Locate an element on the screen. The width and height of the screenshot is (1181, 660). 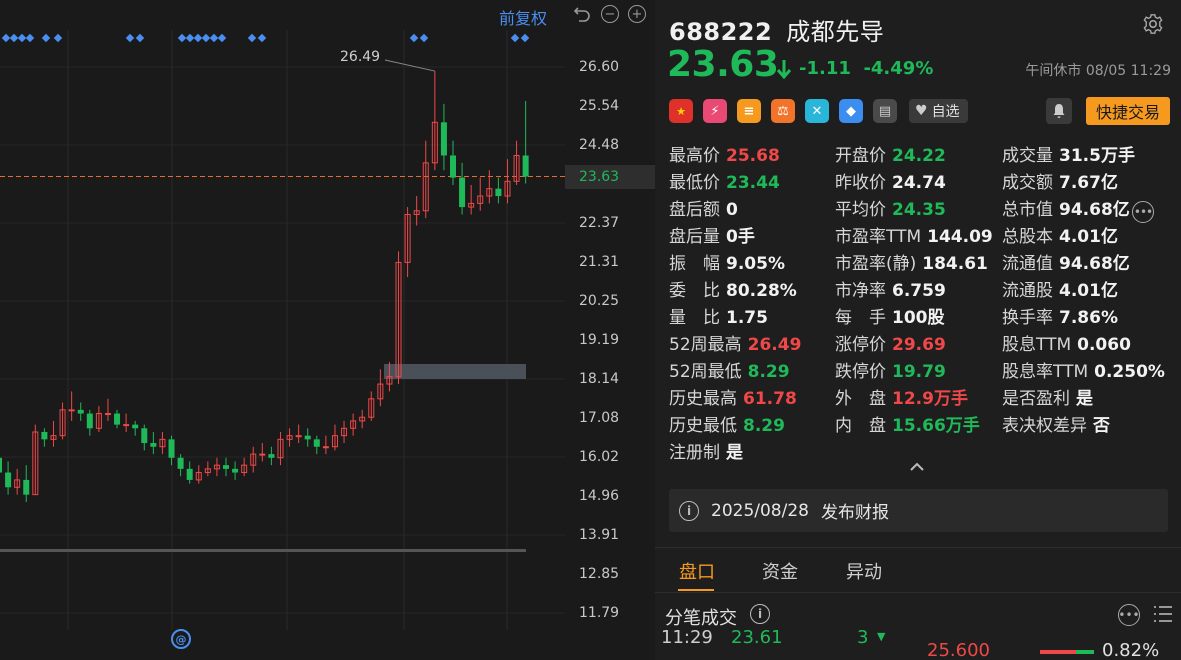
tab-orderbook: 盘口 is located at coordinates (697, 571).